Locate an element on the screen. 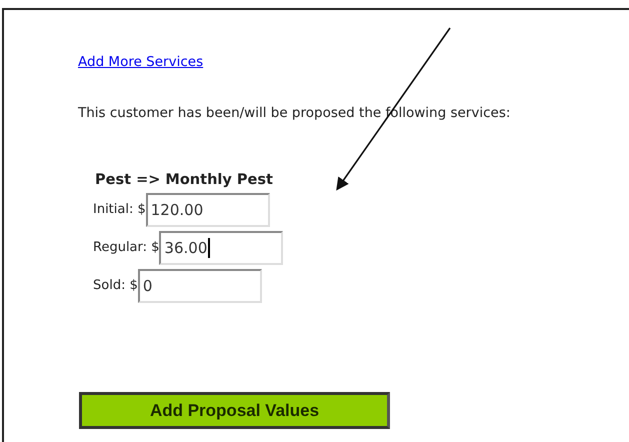  input-field: 120.00 is located at coordinates (208, 209).